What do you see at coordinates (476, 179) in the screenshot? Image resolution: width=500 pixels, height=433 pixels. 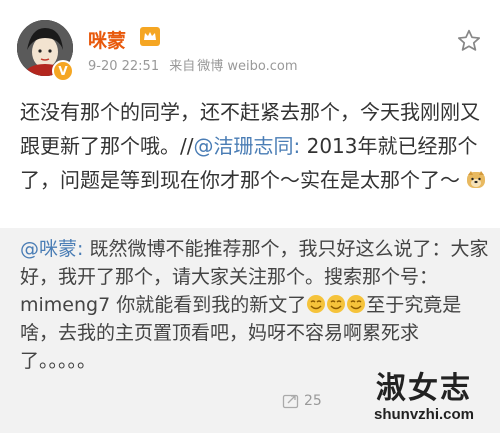 I see `doge-icon` at bounding box center [476, 179].